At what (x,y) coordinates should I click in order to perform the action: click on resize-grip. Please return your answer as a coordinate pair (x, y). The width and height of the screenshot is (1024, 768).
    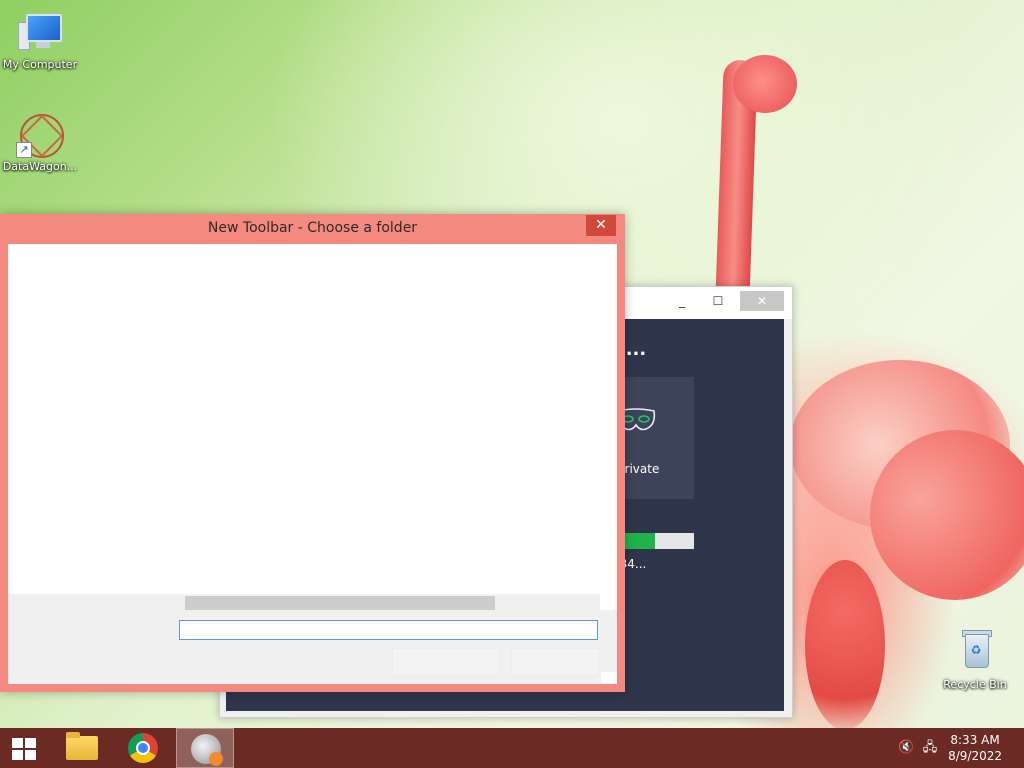
    Looking at the image, I should click on (609, 678).